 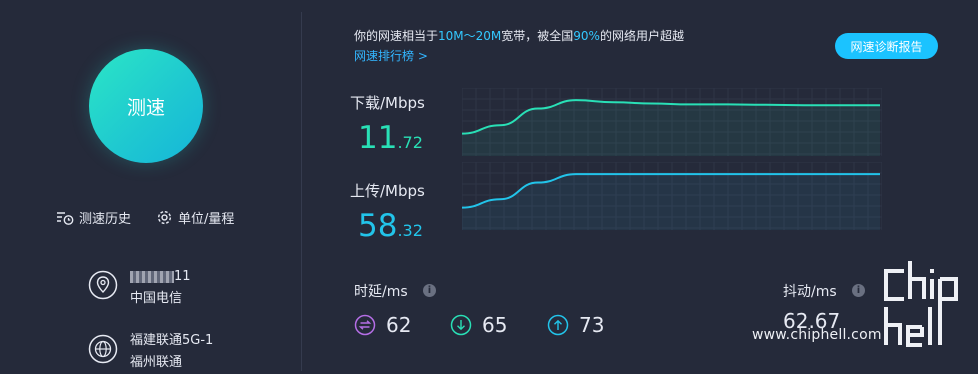 What do you see at coordinates (558, 325) in the screenshot?
I see `arrow-up-icon` at bounding box center [558, 325].